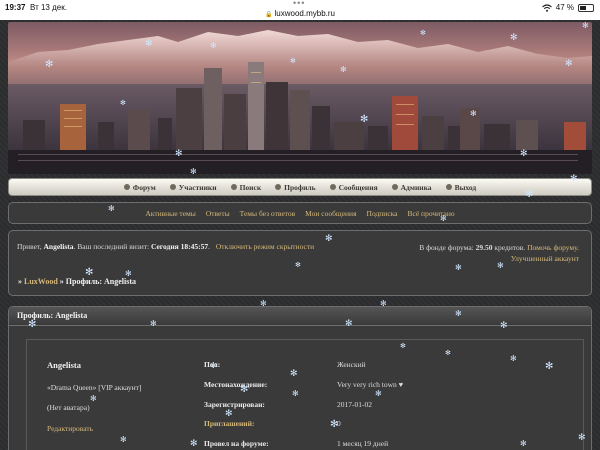 The width and height of the screenshot is (600, 450). What do you see at coordinates (484, 247) in the screenshot?
I see `fund-amount: 29.50` at bounding box center [484, 247].